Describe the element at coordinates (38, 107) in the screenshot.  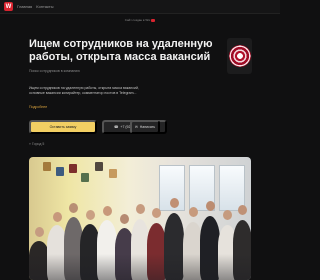
I see `read-more-link: Подробнее` at that location.